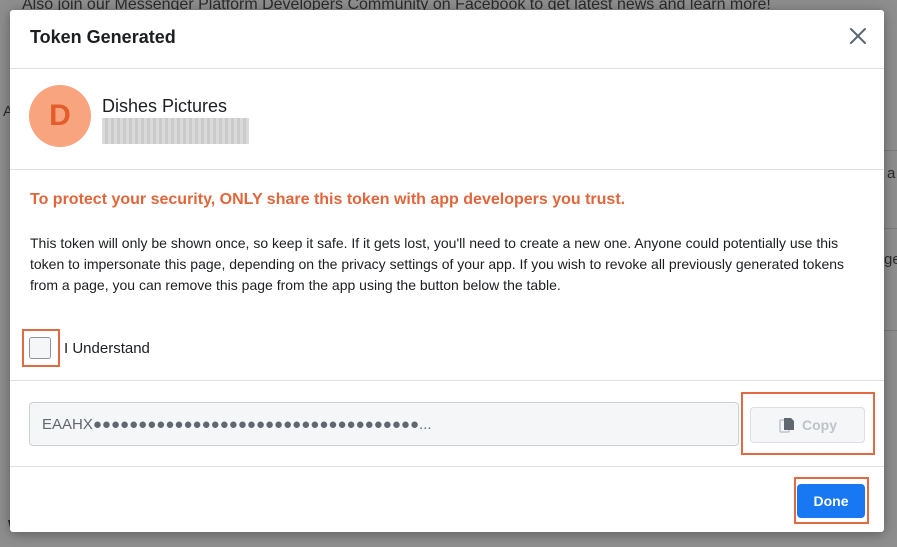  Describe the element at coordinates (447, 39) in the screenshot. I see `dialog-header: Token Generated` at that location.